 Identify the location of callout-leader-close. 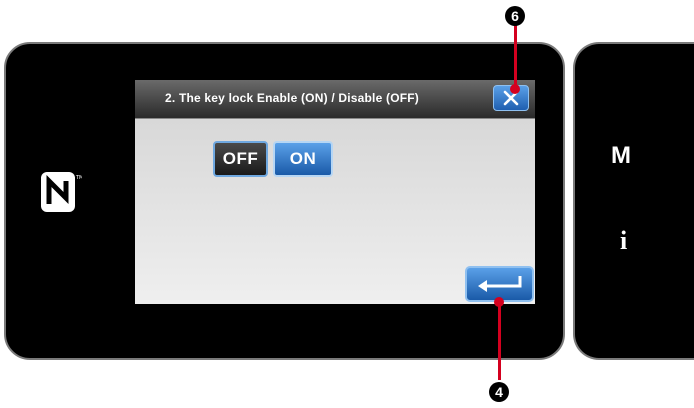
(515, 57).